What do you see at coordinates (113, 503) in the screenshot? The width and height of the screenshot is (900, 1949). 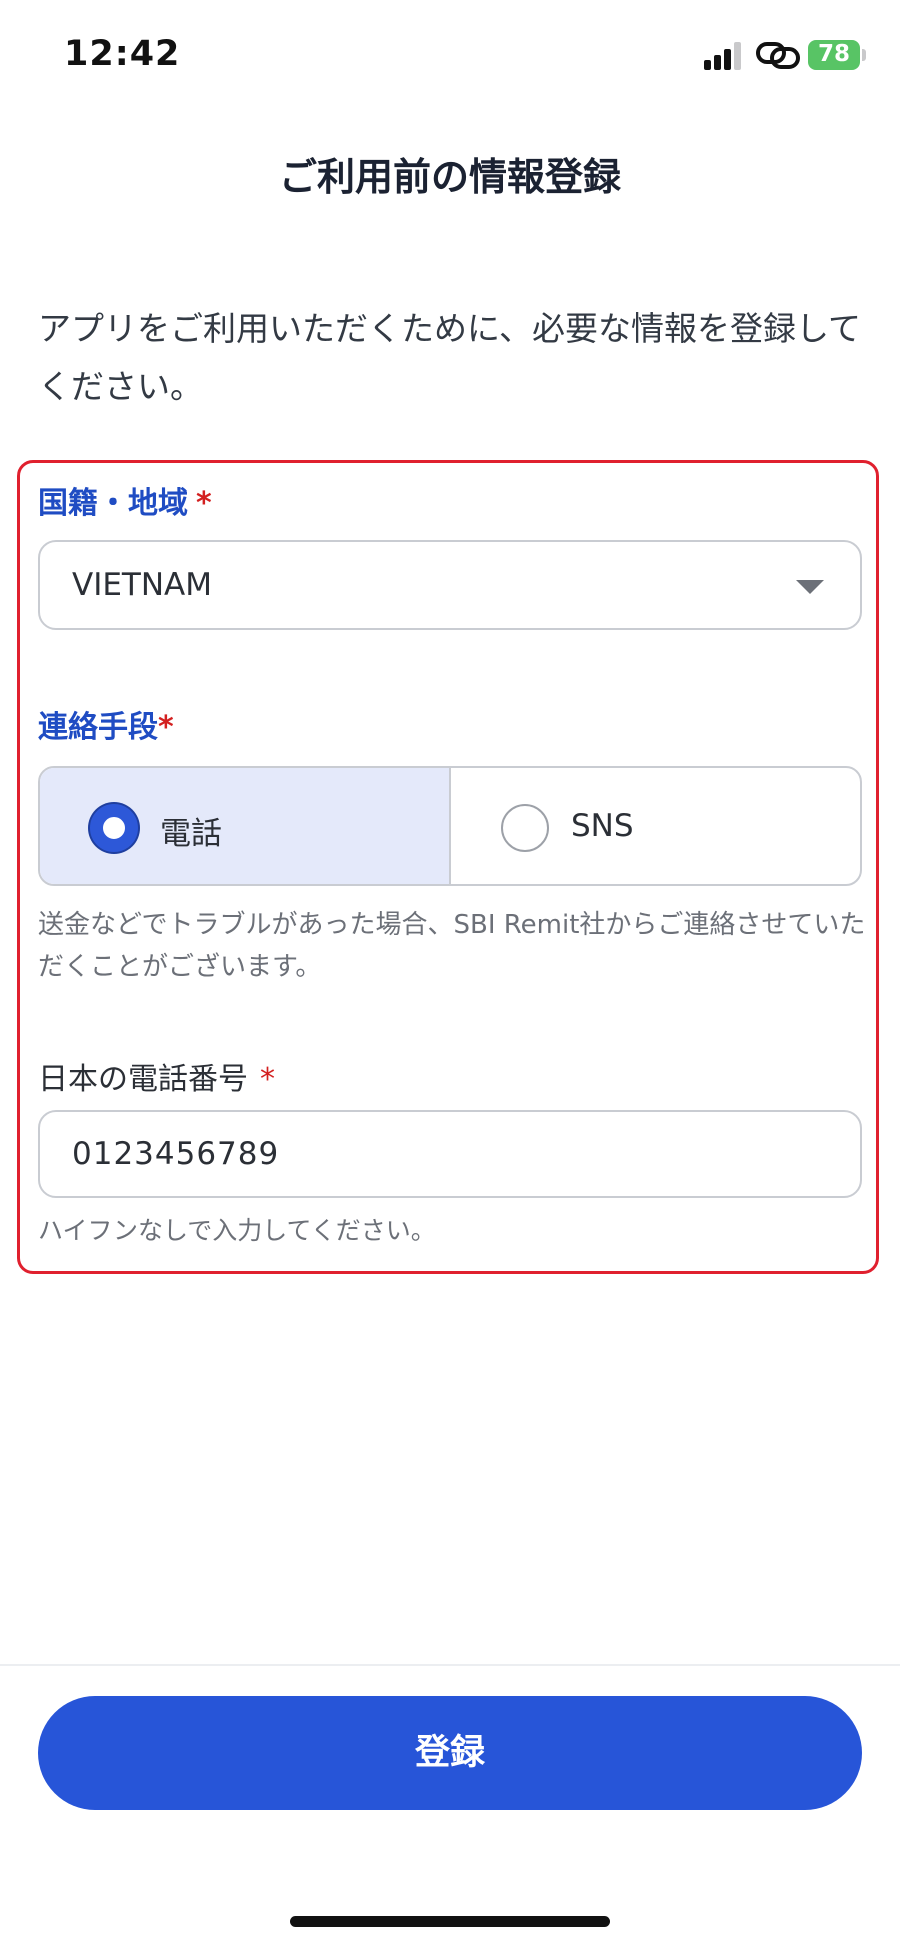 I see `country-label-text: 国籍・地域` at bounding box center [113, 503].